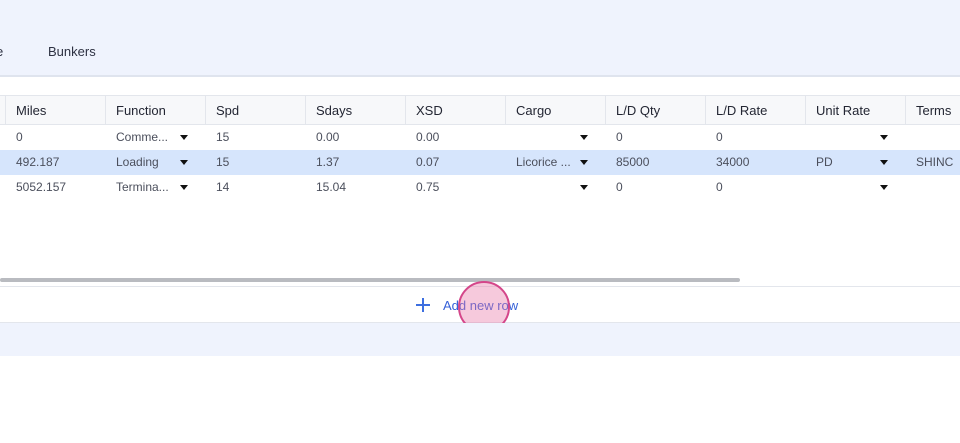 The height and width of the screenshot is (443, 960). What do you see at coordinates (656, 162) in the screenshot?
I see `cell-ld-qty: 85000` at bounding box center [656, 162].